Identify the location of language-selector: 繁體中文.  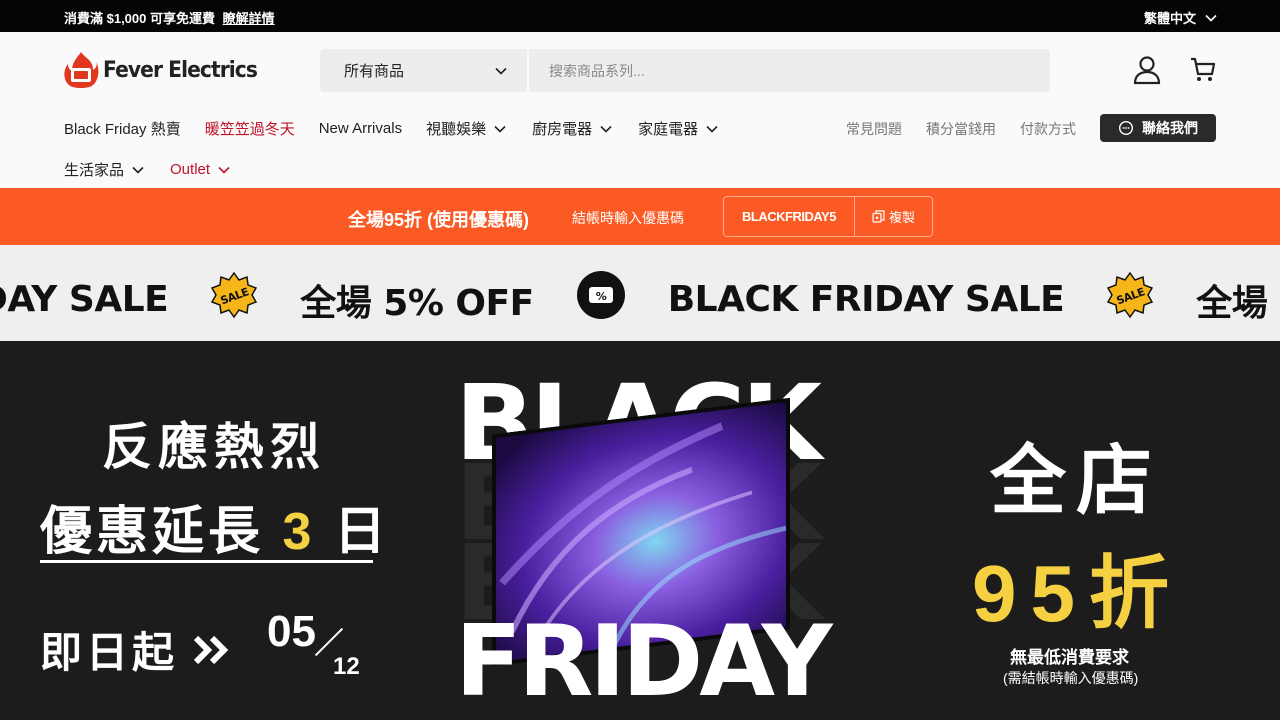
(1181, 17).